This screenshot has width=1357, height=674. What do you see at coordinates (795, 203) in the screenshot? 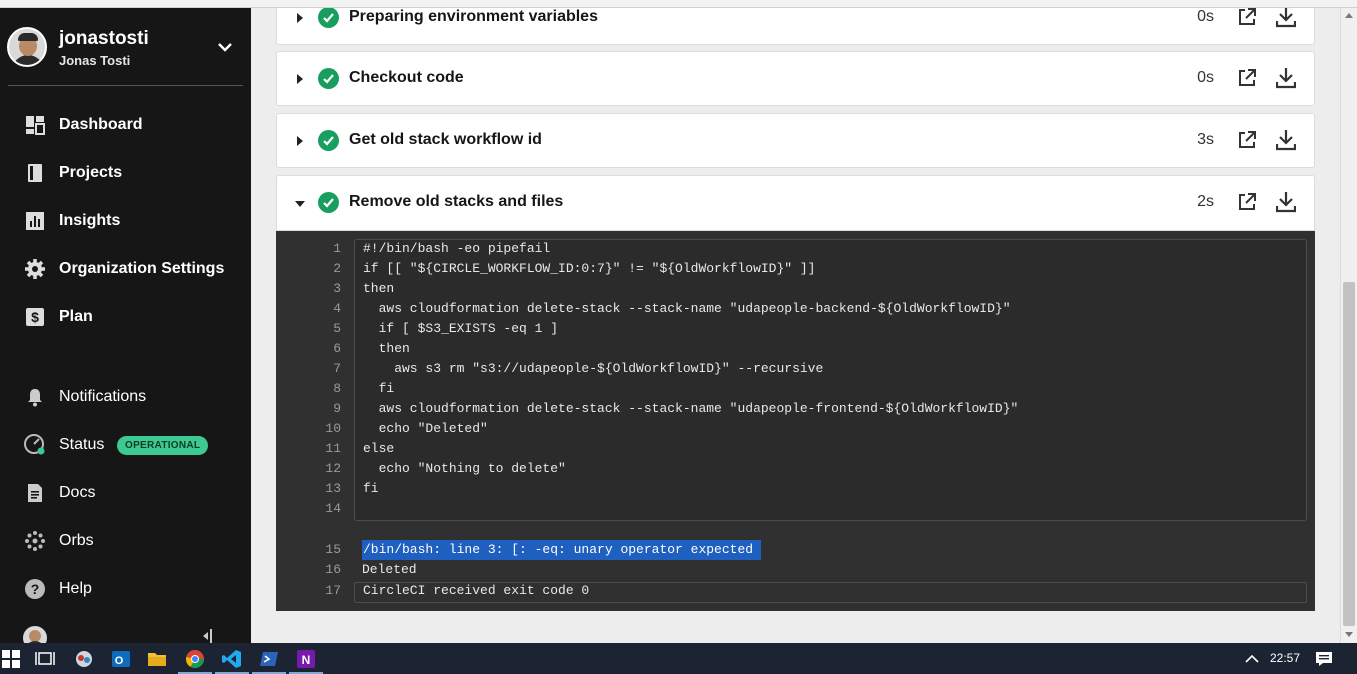
I see `step-row-expanded: Remove old stacks and files 2s` at bounding box center [795, 203].